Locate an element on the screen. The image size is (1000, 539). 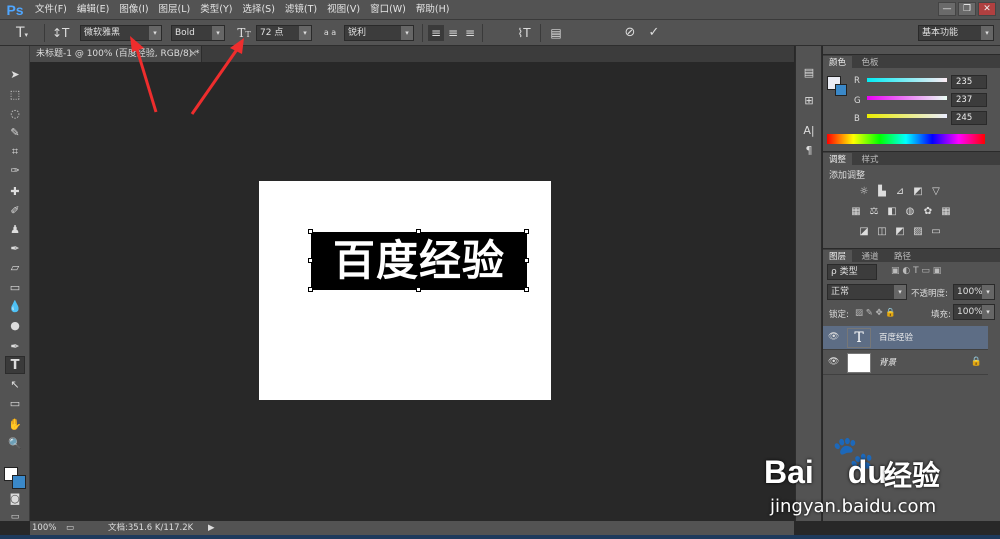
workspace-select: 基本功能 ▾ is located at coordinates (956, 33).